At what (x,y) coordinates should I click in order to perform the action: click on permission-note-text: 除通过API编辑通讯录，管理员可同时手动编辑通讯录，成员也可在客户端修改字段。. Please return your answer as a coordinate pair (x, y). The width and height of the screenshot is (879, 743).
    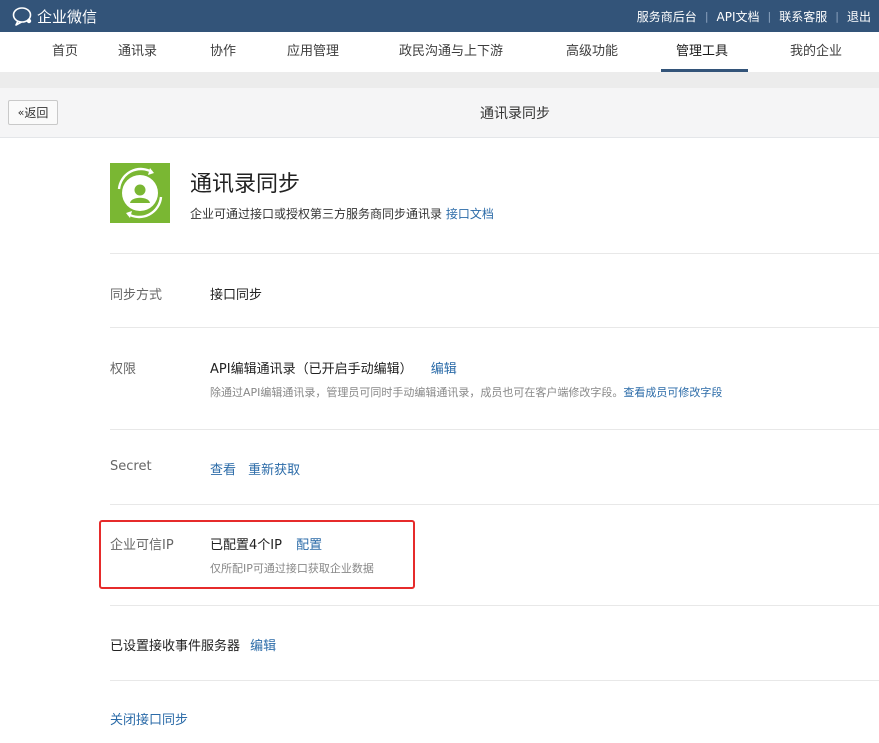
    Looking at the image, I should click on (417, 392).